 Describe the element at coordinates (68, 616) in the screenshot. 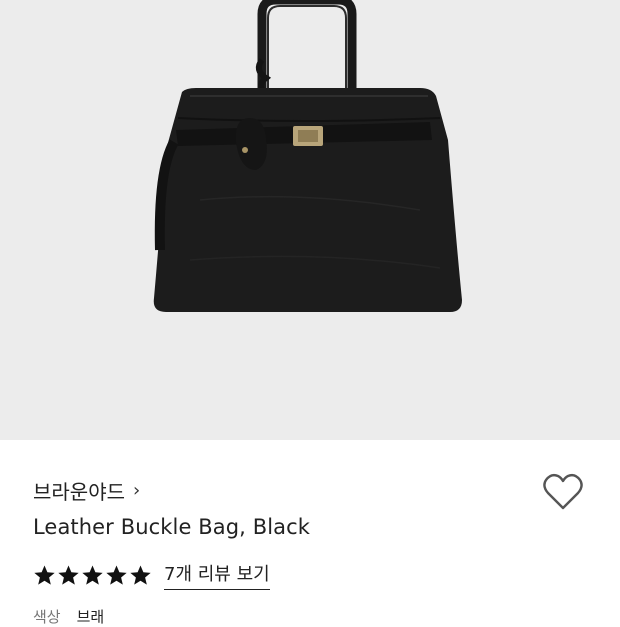

I see `option-row: 색상 브래` at that location.